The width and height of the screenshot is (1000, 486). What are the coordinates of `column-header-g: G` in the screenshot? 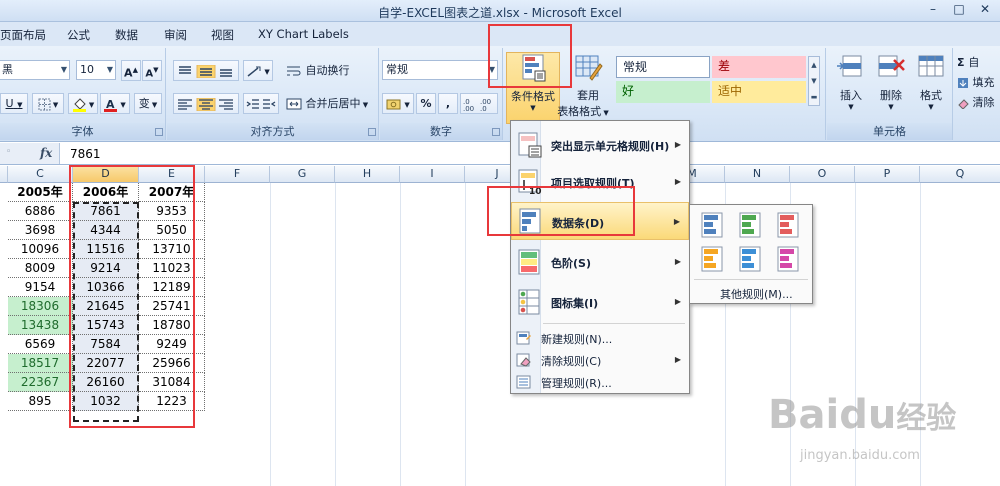 It's located at (302, 174).